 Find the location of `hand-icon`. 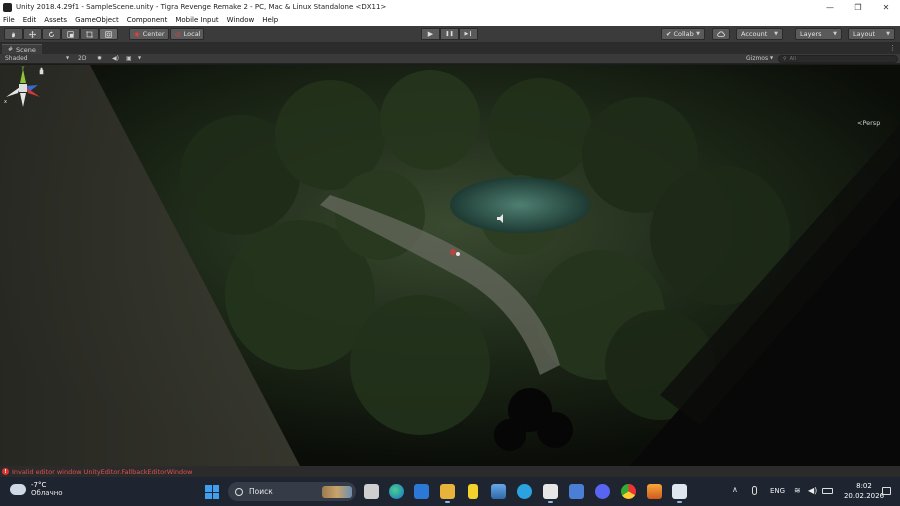

hand-icon is located at coordinates (13, 34).